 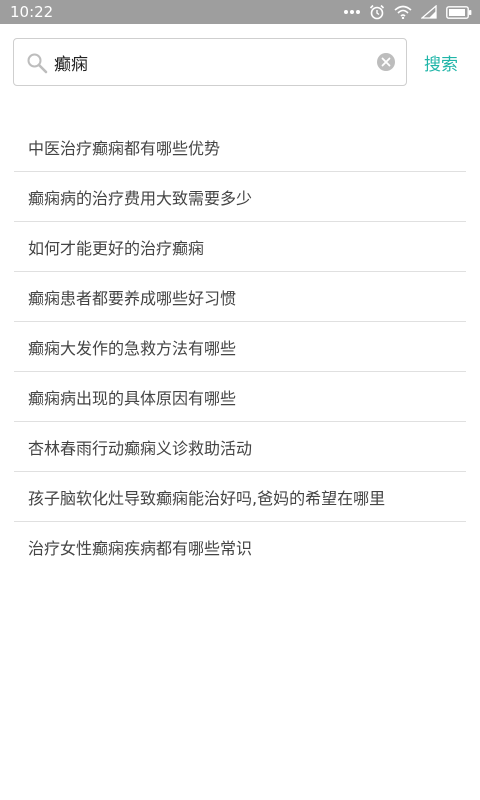 I want to click on search-input, so click(x=214, y=62).